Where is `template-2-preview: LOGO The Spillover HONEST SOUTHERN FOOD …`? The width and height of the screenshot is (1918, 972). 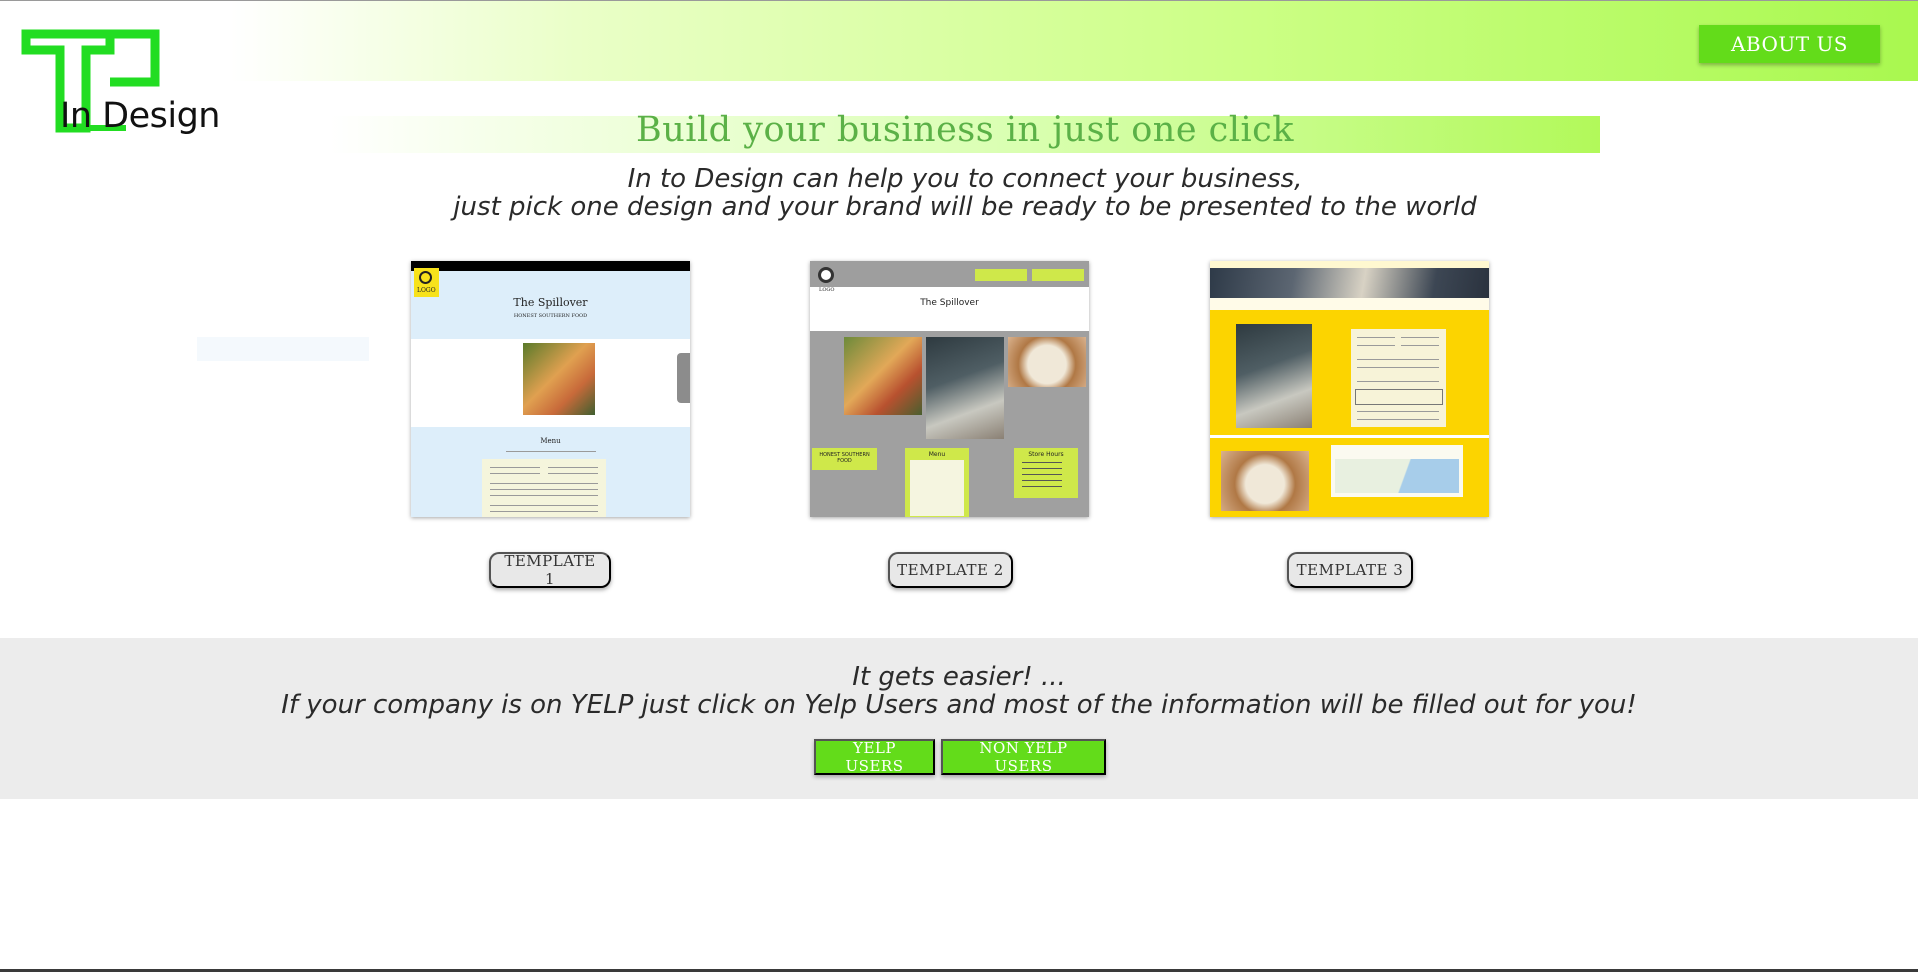 template-2-preview: LOGO The Spillover HONEST SOUTHERN FOOD … is located at coordinates (949, 389).